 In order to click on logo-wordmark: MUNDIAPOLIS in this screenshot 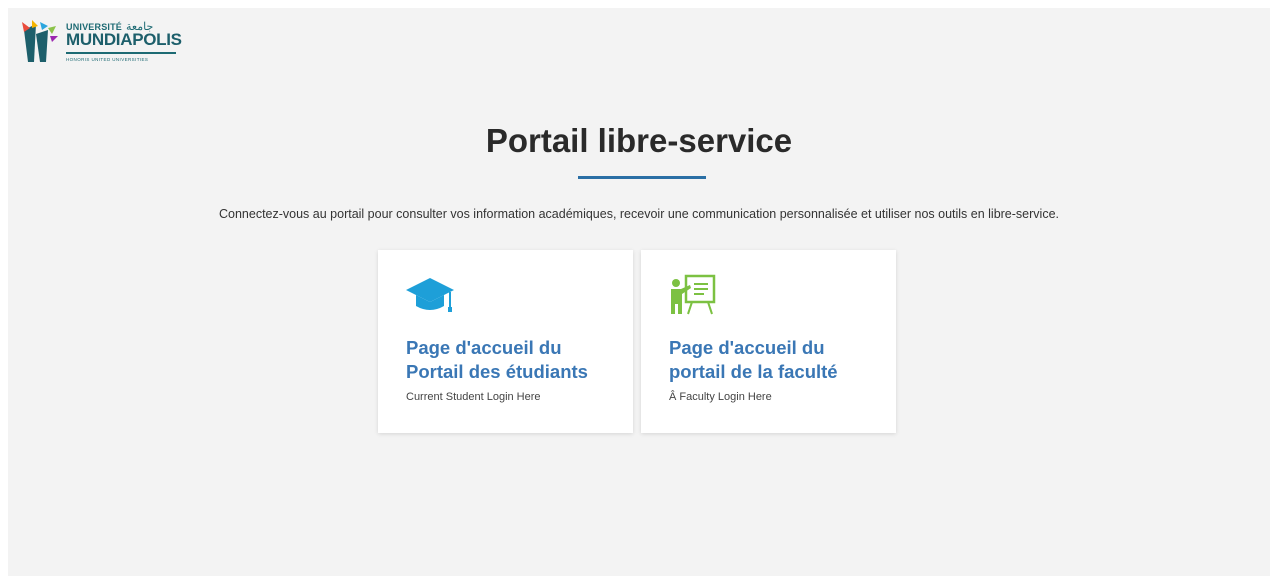, I will do `click(124, 39)`.